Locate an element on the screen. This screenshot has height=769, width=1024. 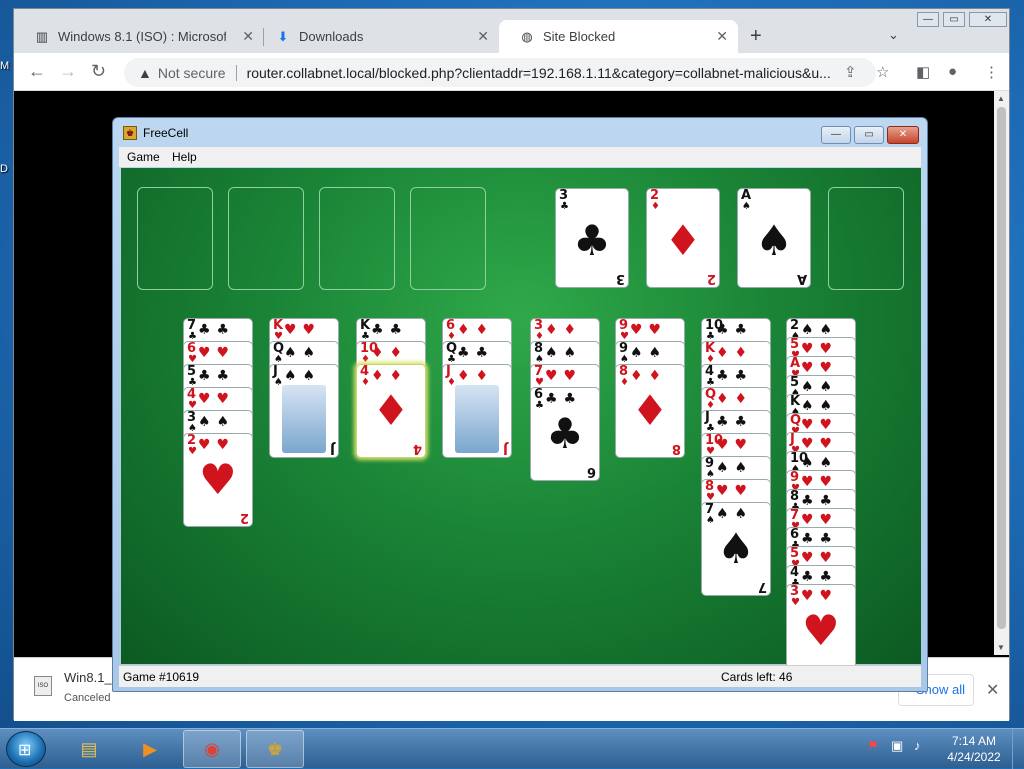
tab-search-chevron-icon: ⌄ is located at coordinates (893, 35).